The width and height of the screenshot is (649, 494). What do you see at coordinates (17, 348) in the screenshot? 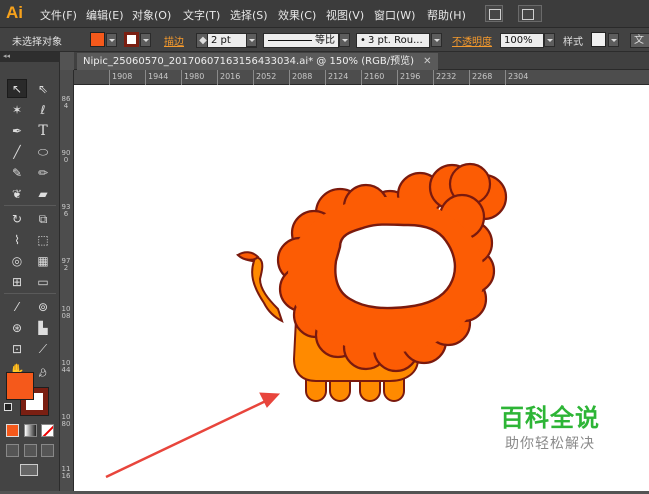
I see `artboard-tool-icon: ⊡` at bounding box center [17, 348].